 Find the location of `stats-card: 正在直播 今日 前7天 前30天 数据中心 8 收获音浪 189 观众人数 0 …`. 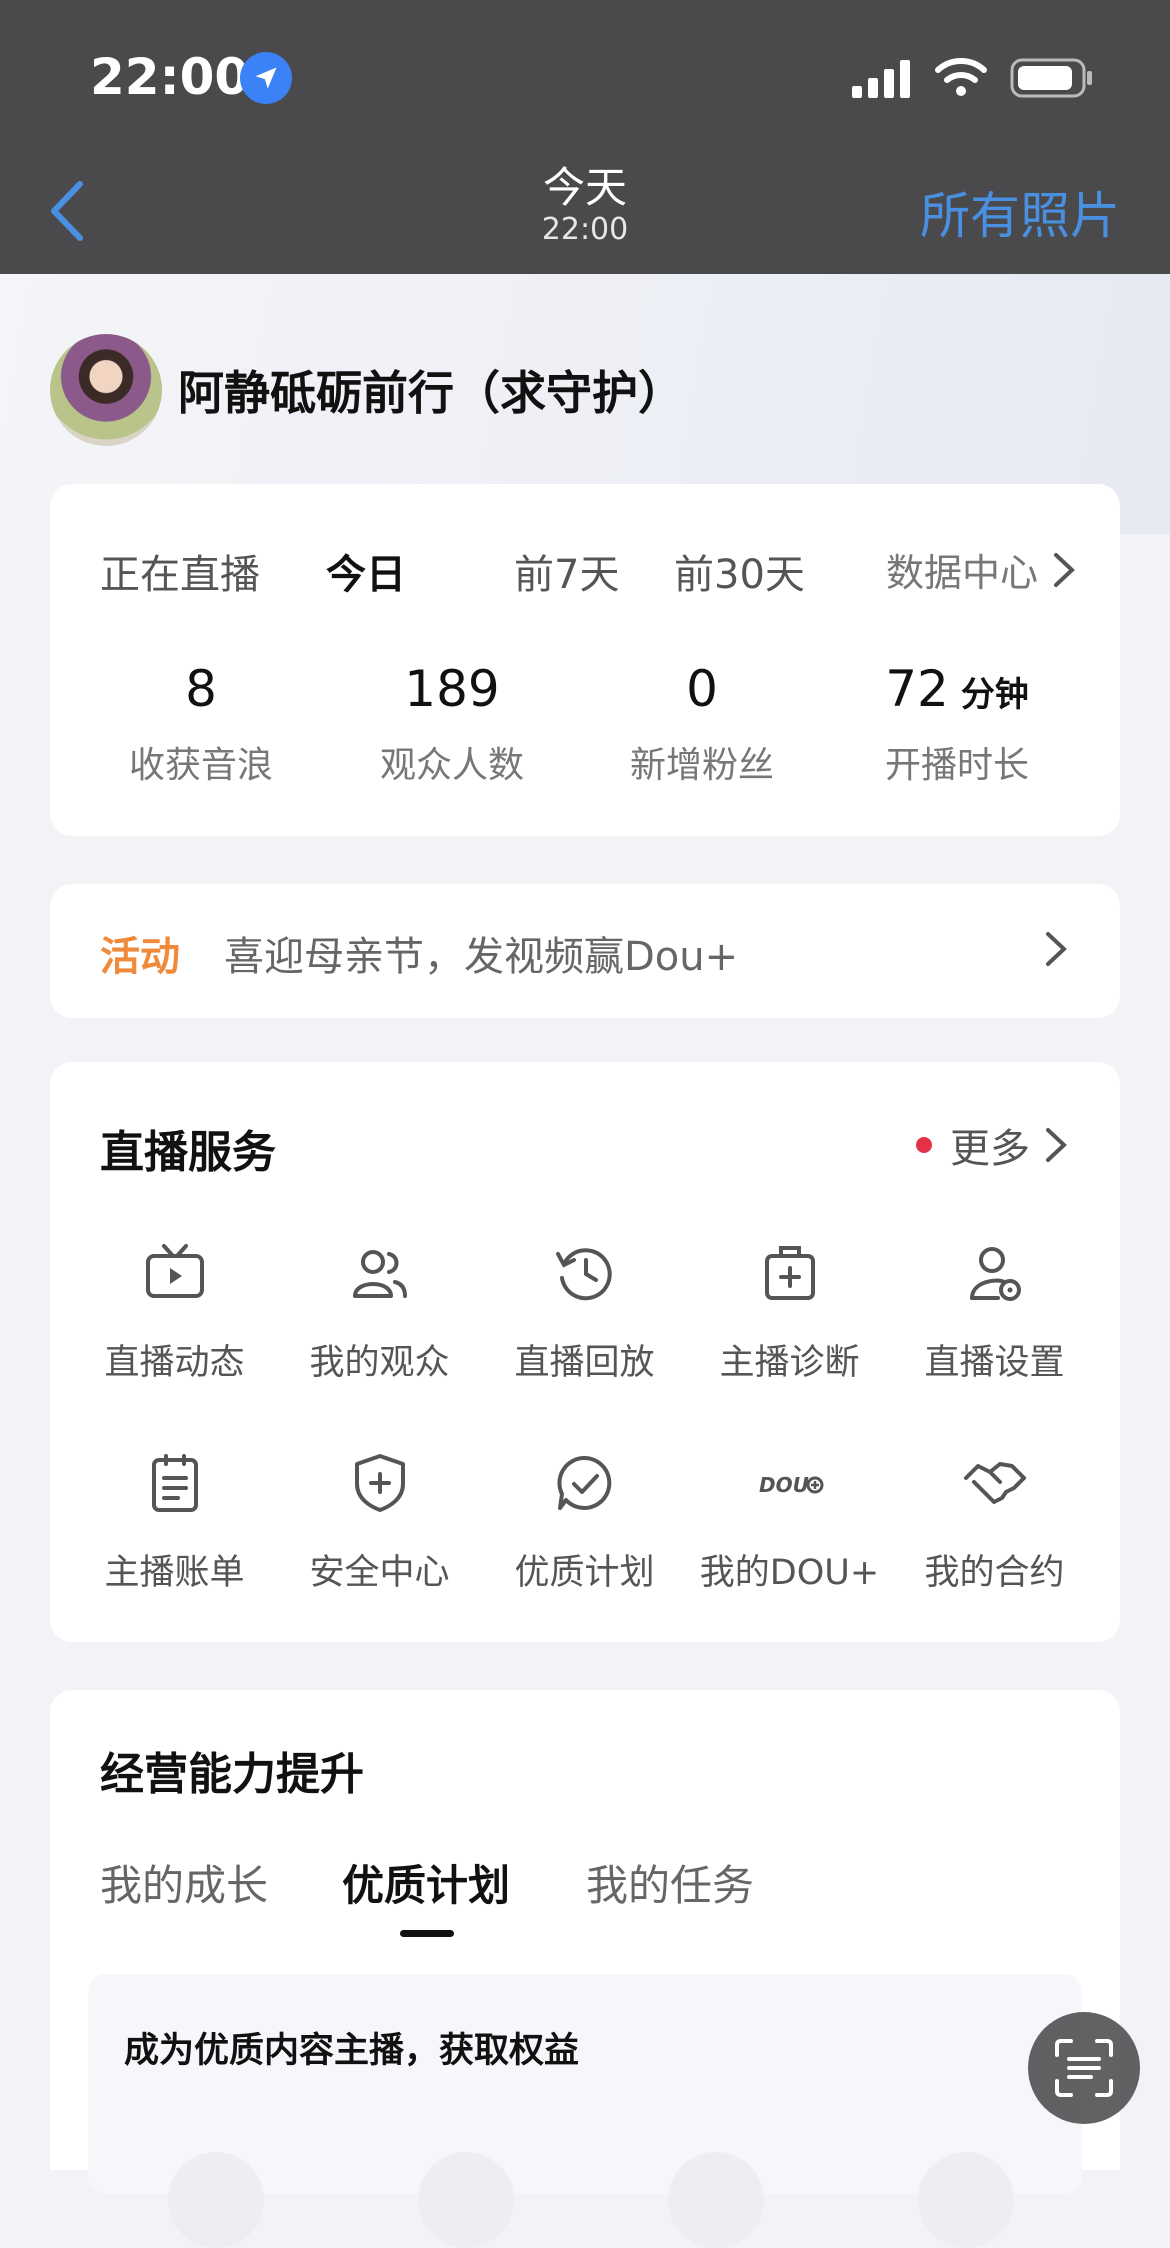

stats-card: 正在直播 今日 前7天 前30天 数据中心 8 收获音浪 189 观众人数 0 … is located at coordinates (585, 660).